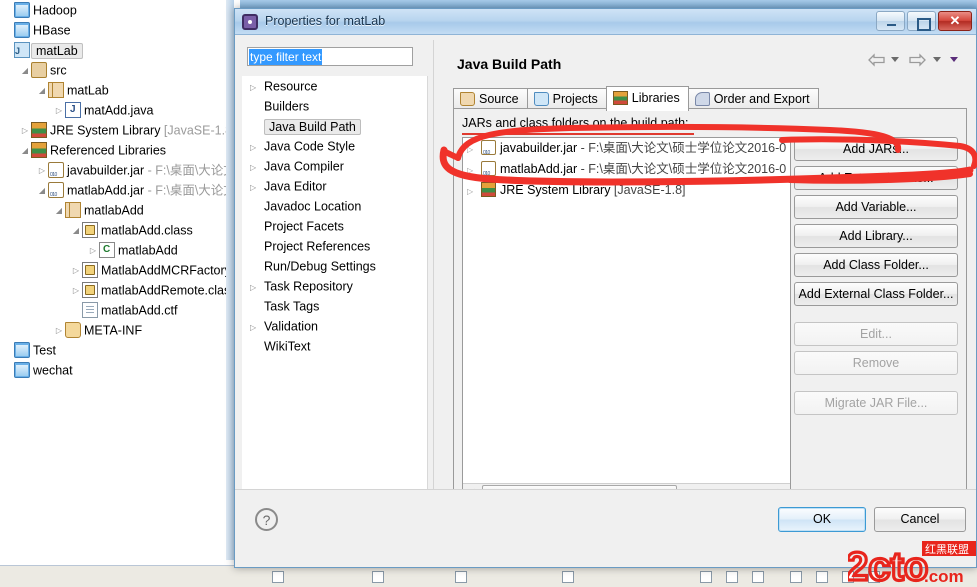 The width and height of the screenshot is (977, 587). Describe the element at coordinates (918, 60) in the screenshot. I see `forward-arrow-icon` at that location.